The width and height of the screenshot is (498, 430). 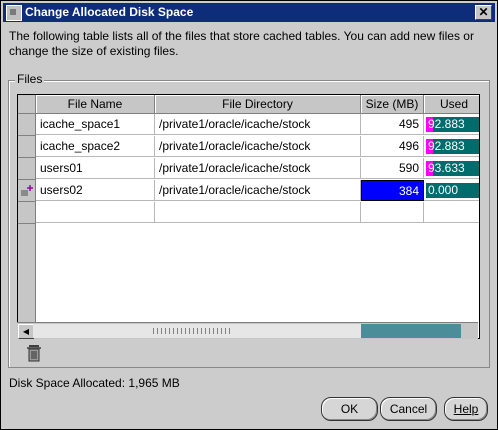 What do you see at coordinates (411, 331) in the screenshot?
I see `scroll-thumb` at bounding box center [411, 331].